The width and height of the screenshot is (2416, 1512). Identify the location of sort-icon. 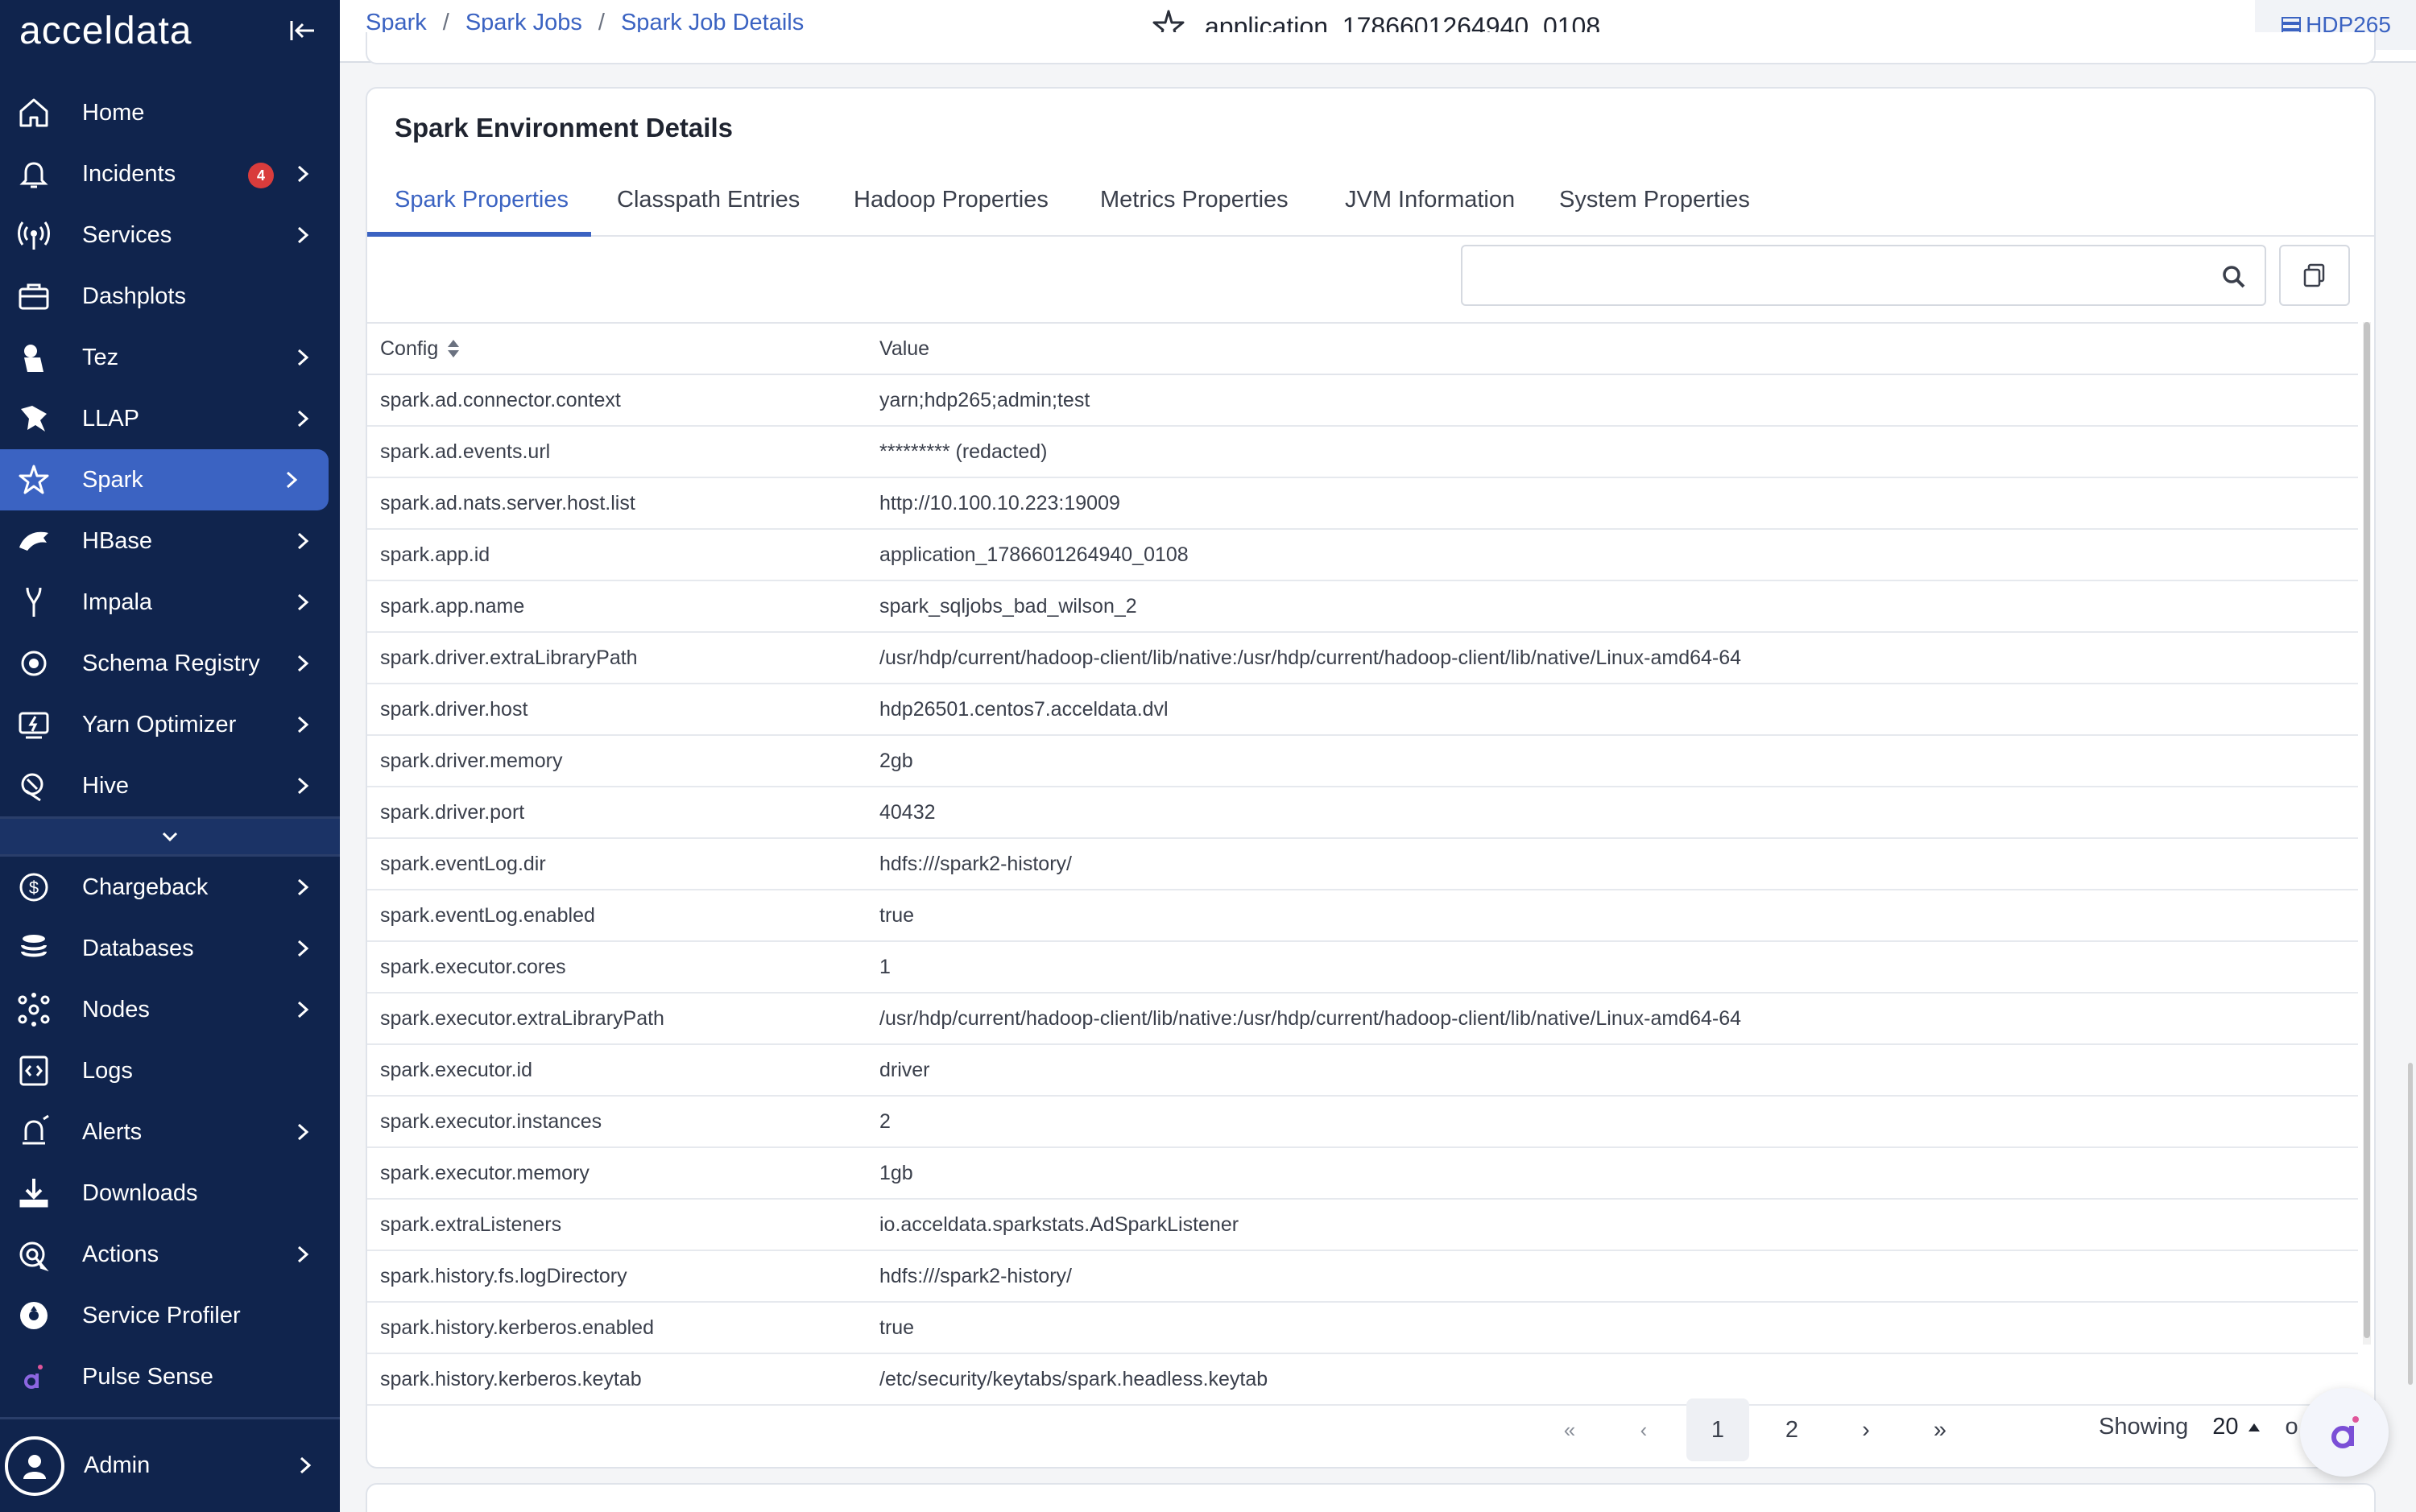
(453, 348).